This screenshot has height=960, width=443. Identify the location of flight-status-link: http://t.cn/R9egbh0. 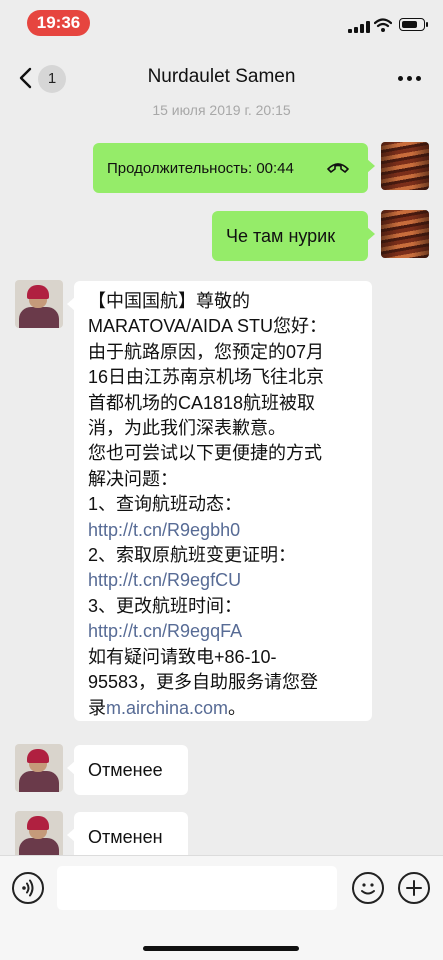
(223, 530).